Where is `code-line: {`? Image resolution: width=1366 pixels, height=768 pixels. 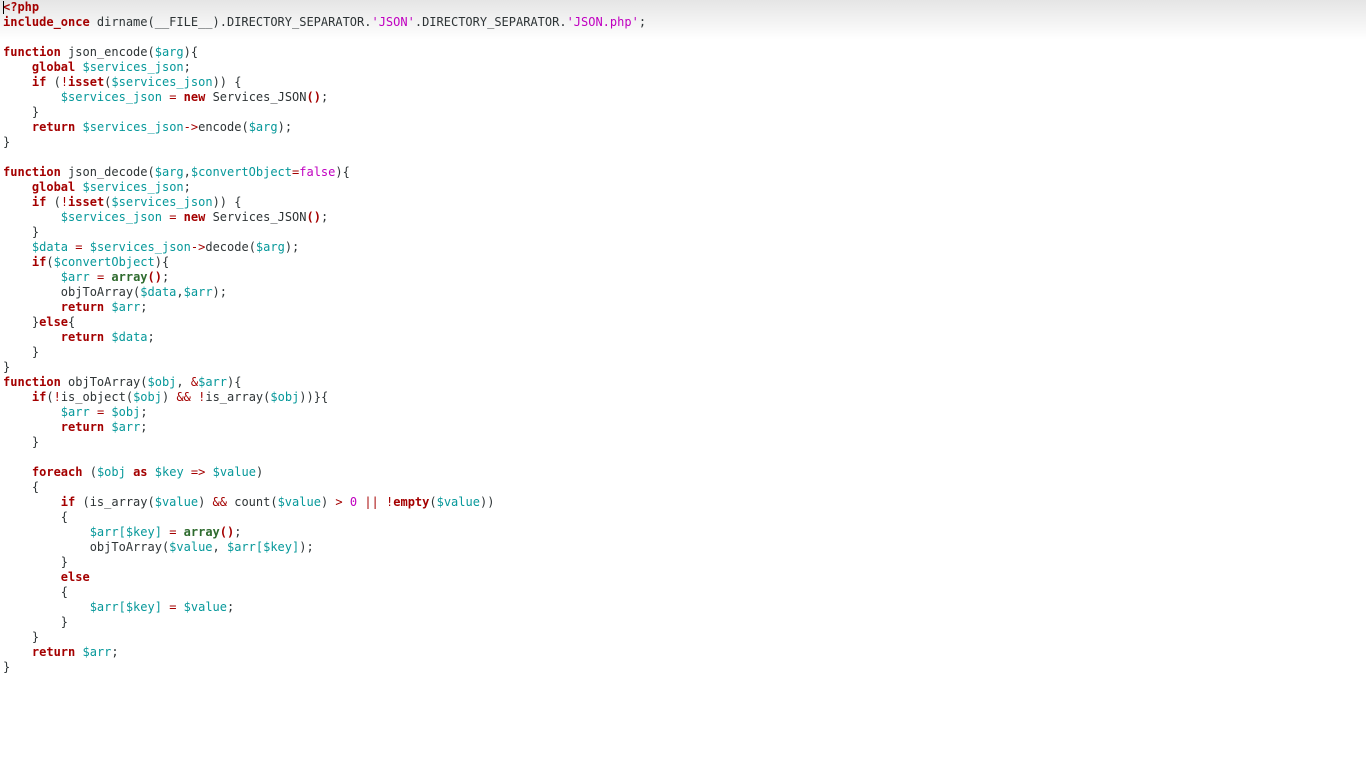 code-line: { is located at coordinates (324, 592).